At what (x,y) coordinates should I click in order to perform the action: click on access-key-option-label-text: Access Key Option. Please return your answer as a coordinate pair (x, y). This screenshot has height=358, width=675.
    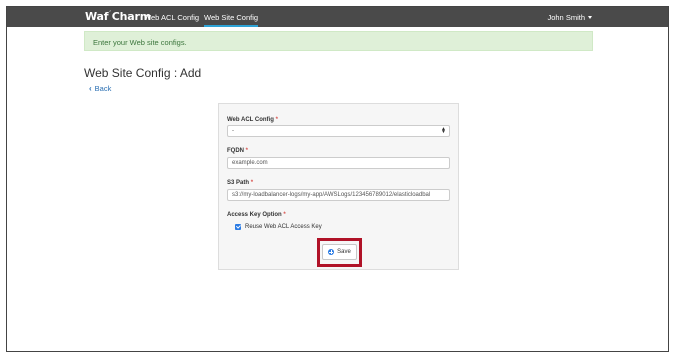
    Looking at the image, I should click on (254, 215).